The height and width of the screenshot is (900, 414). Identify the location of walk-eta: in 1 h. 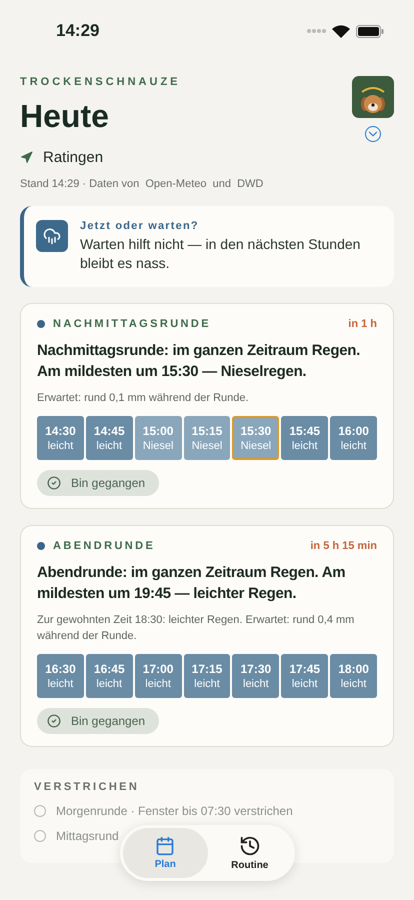
(362, 324).